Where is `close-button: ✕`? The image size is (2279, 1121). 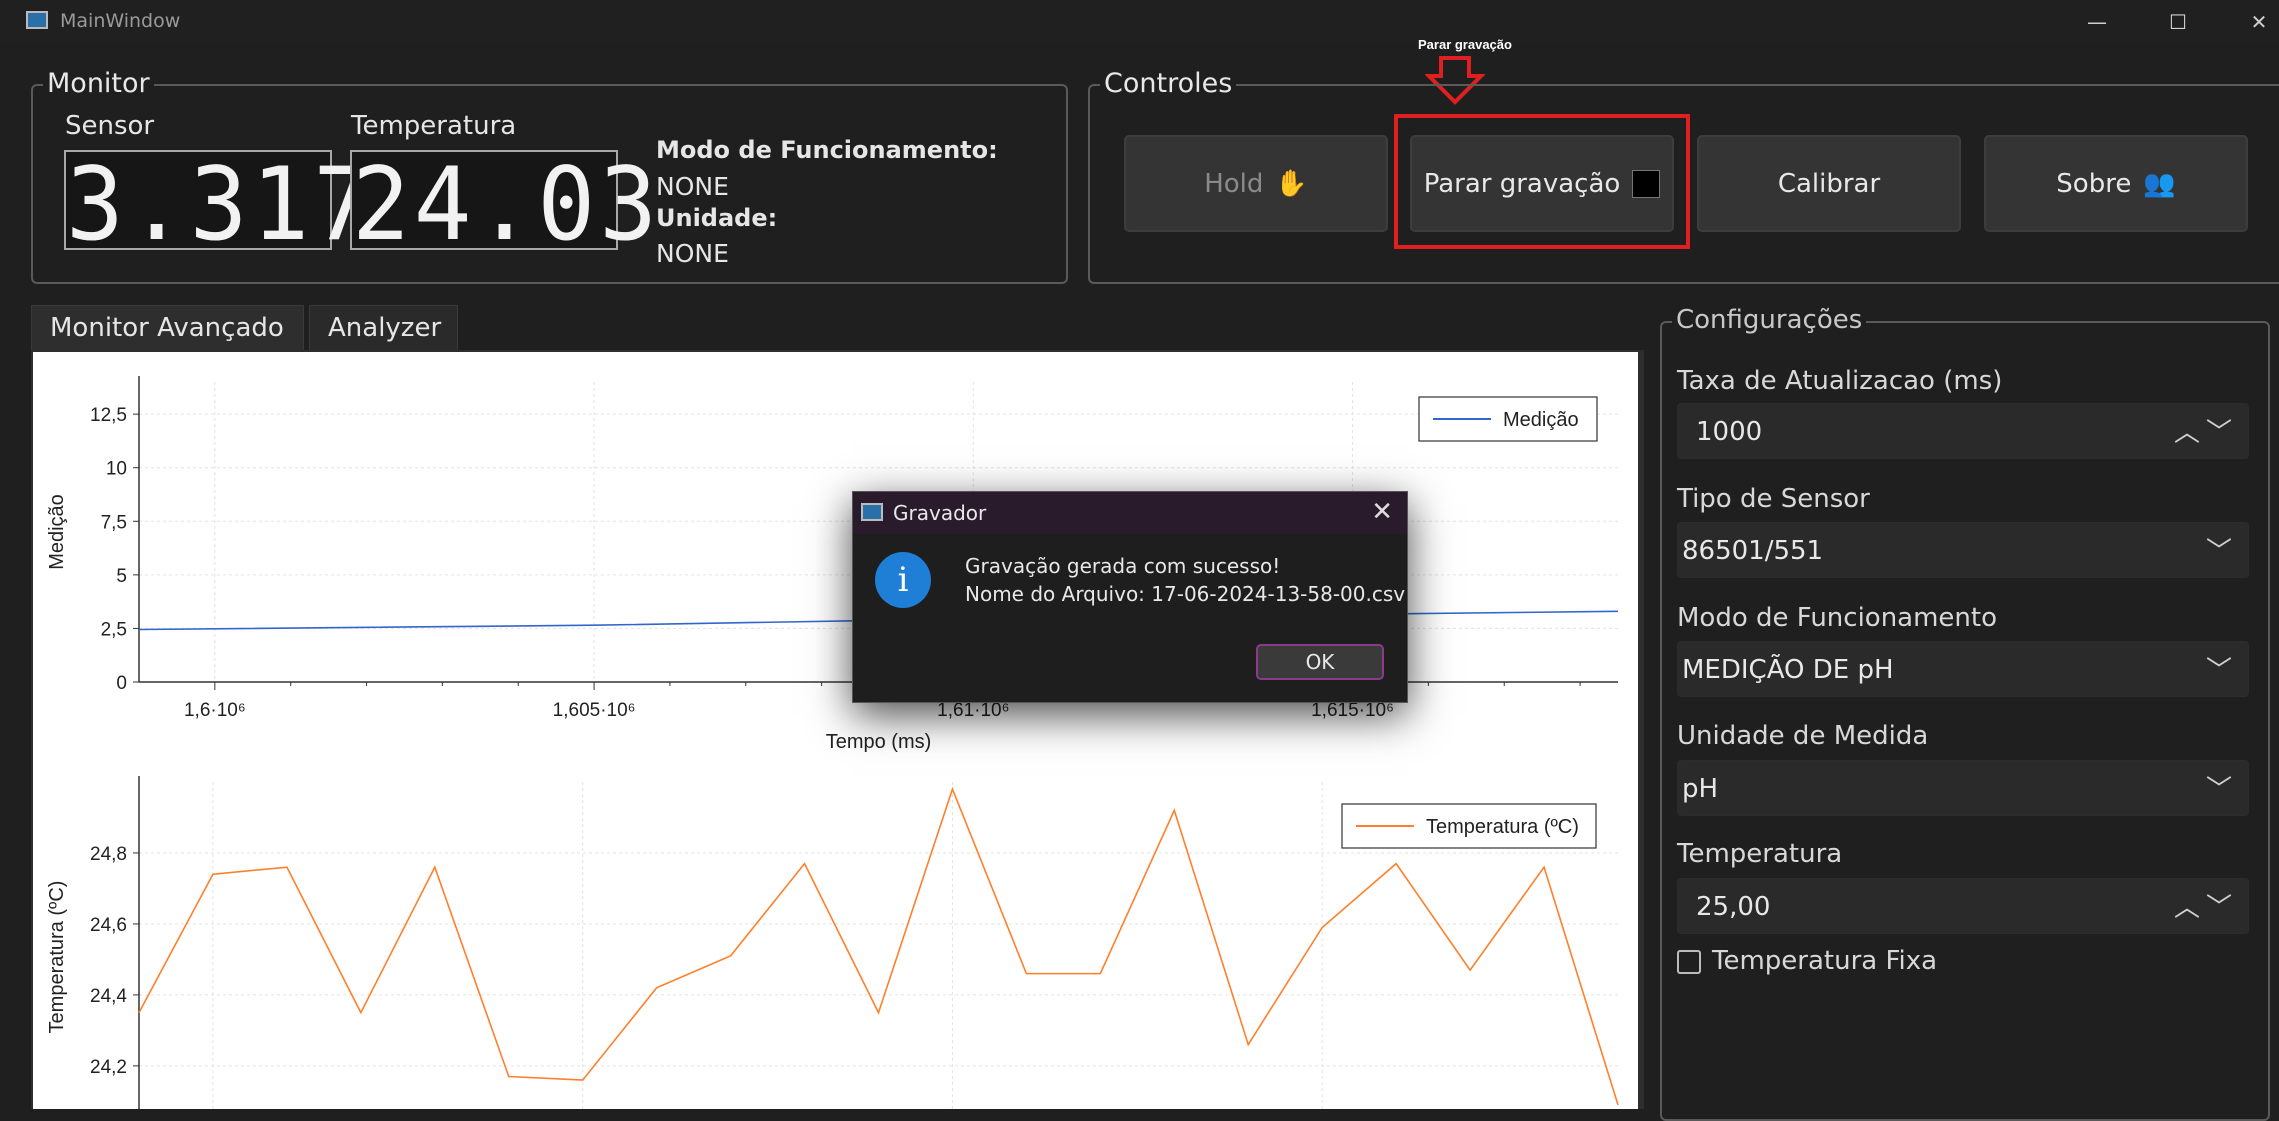 close-button: ✕ is located at coordinates (2251, 22).